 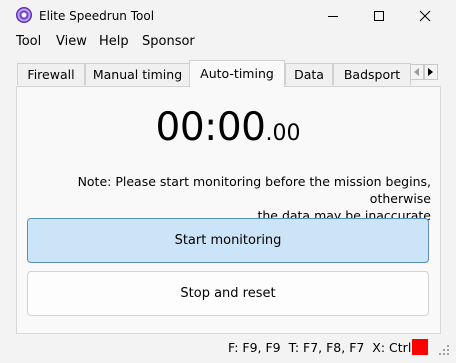 What do you see at coordinates (309, 74) in the screenshot?
I see `tab-data: Data` at bounding box center [309, 74].